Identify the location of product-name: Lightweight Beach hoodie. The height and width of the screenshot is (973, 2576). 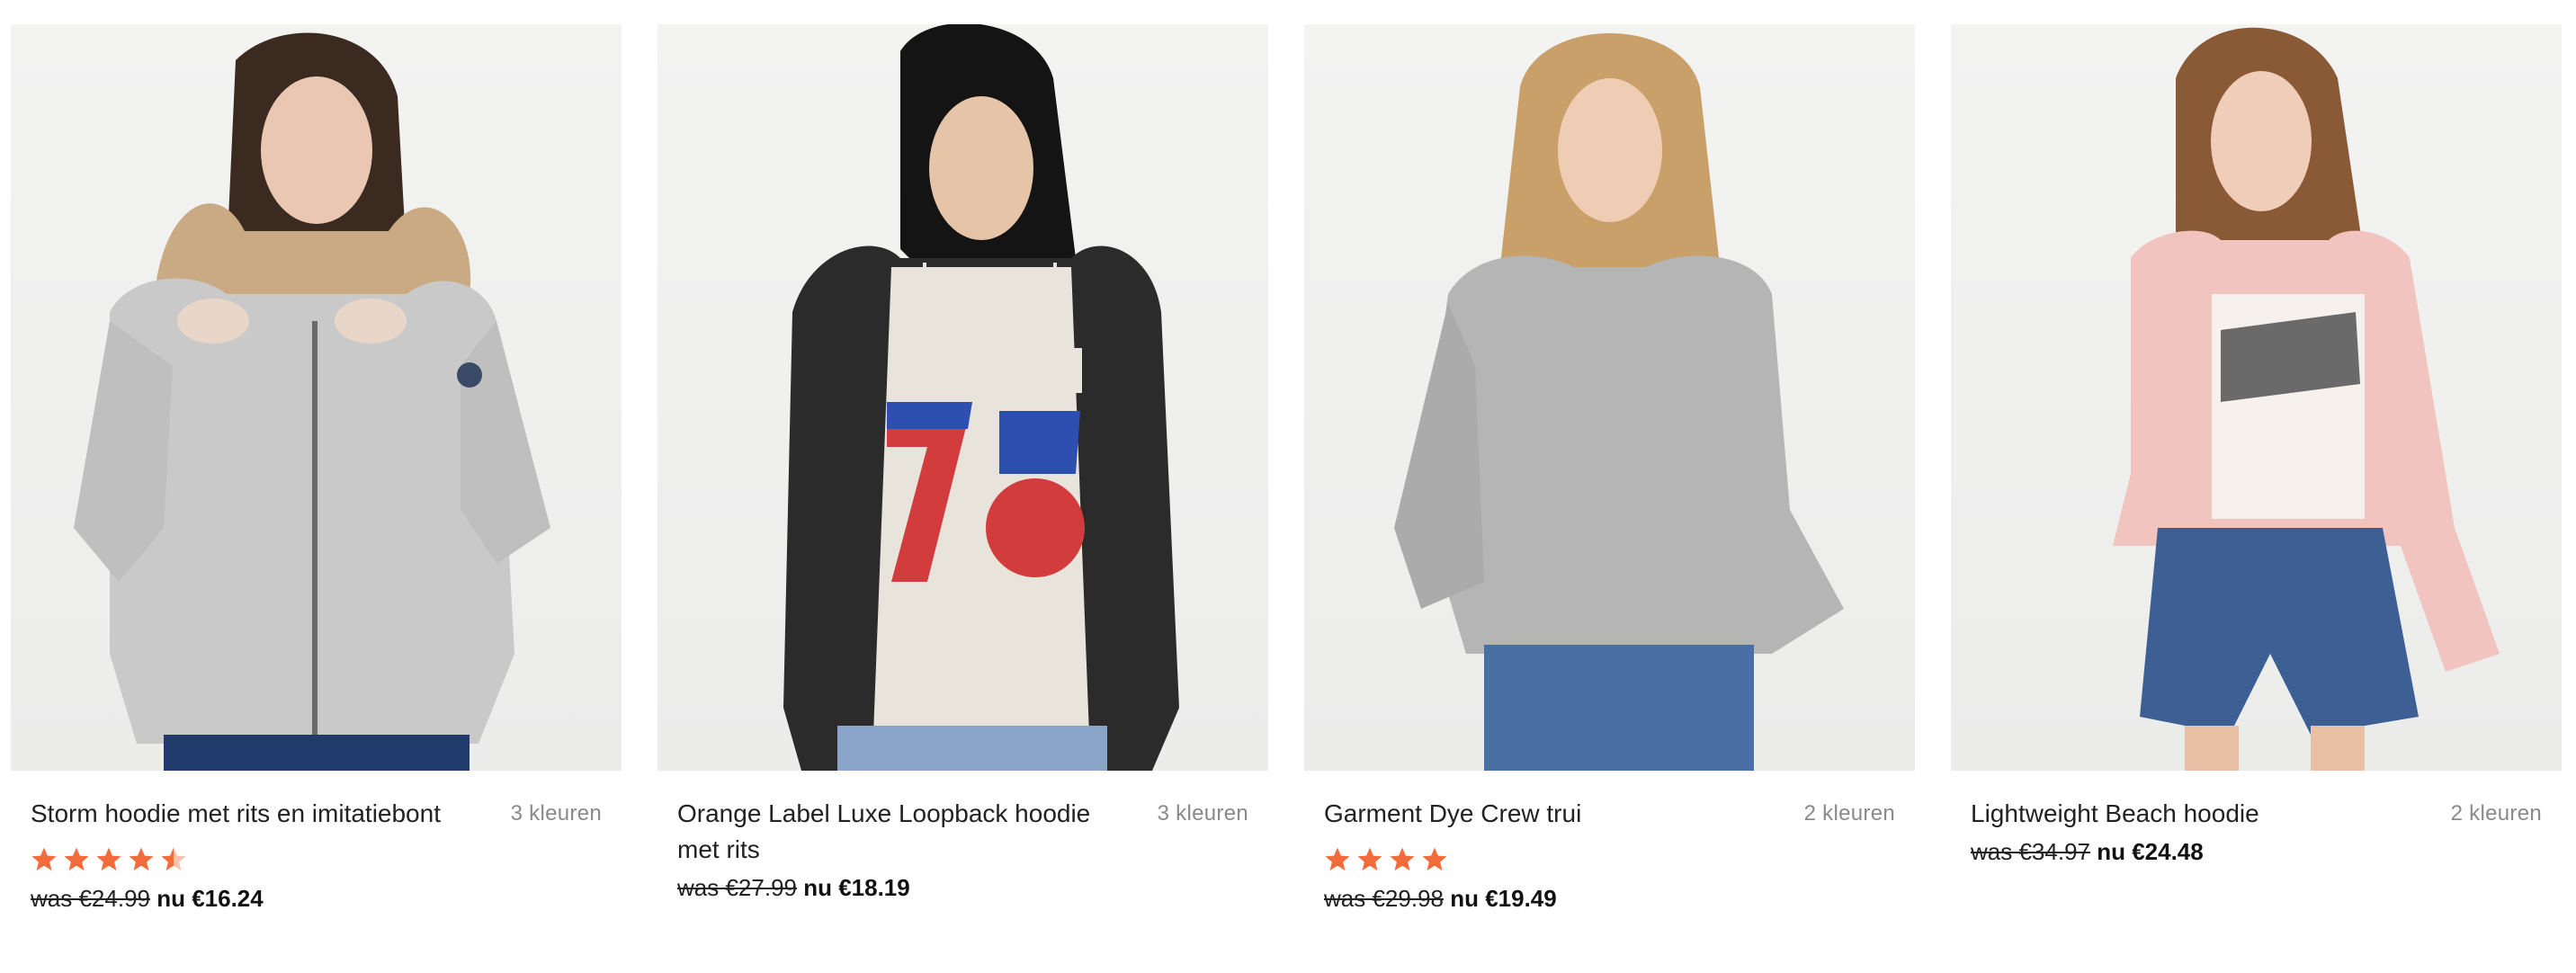
(2182, 814).